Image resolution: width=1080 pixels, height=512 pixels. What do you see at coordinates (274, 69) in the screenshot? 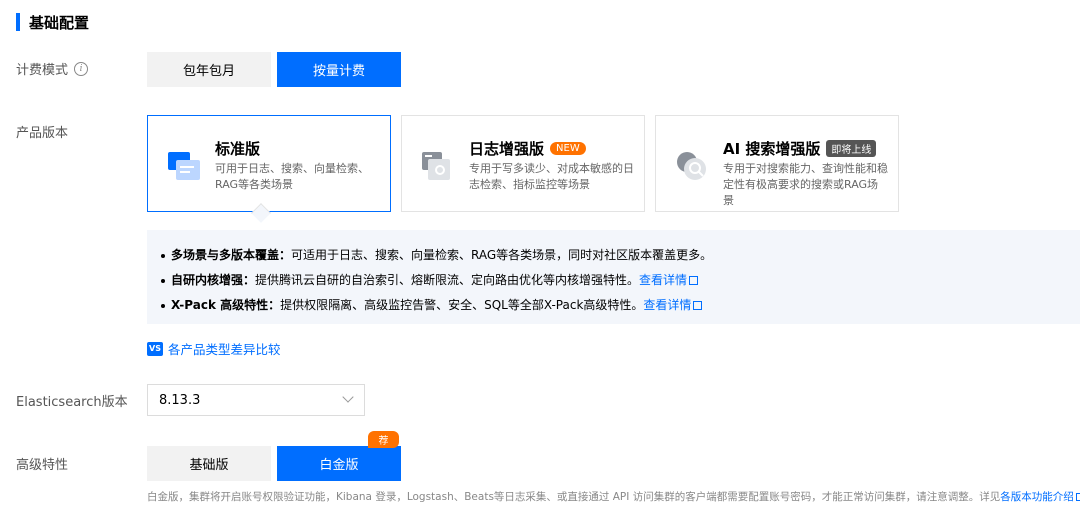
I see `billing-mode-selector: 包年包月 按量计费` at bounding box center [274, 69].